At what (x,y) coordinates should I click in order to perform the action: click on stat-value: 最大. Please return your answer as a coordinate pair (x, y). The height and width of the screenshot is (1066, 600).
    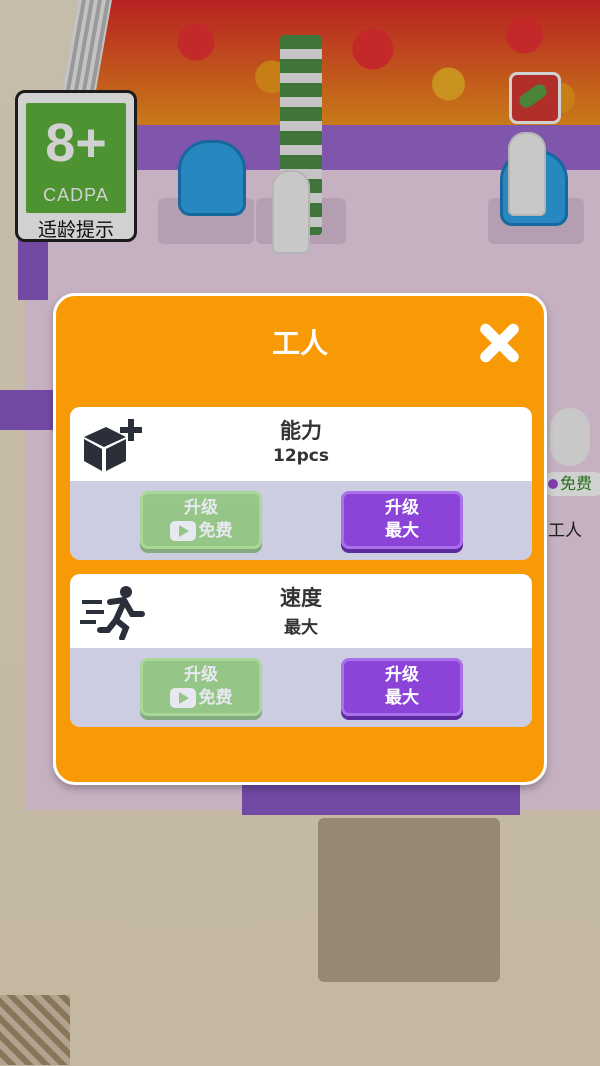
    Looking at the image, I should click on (301, 628).